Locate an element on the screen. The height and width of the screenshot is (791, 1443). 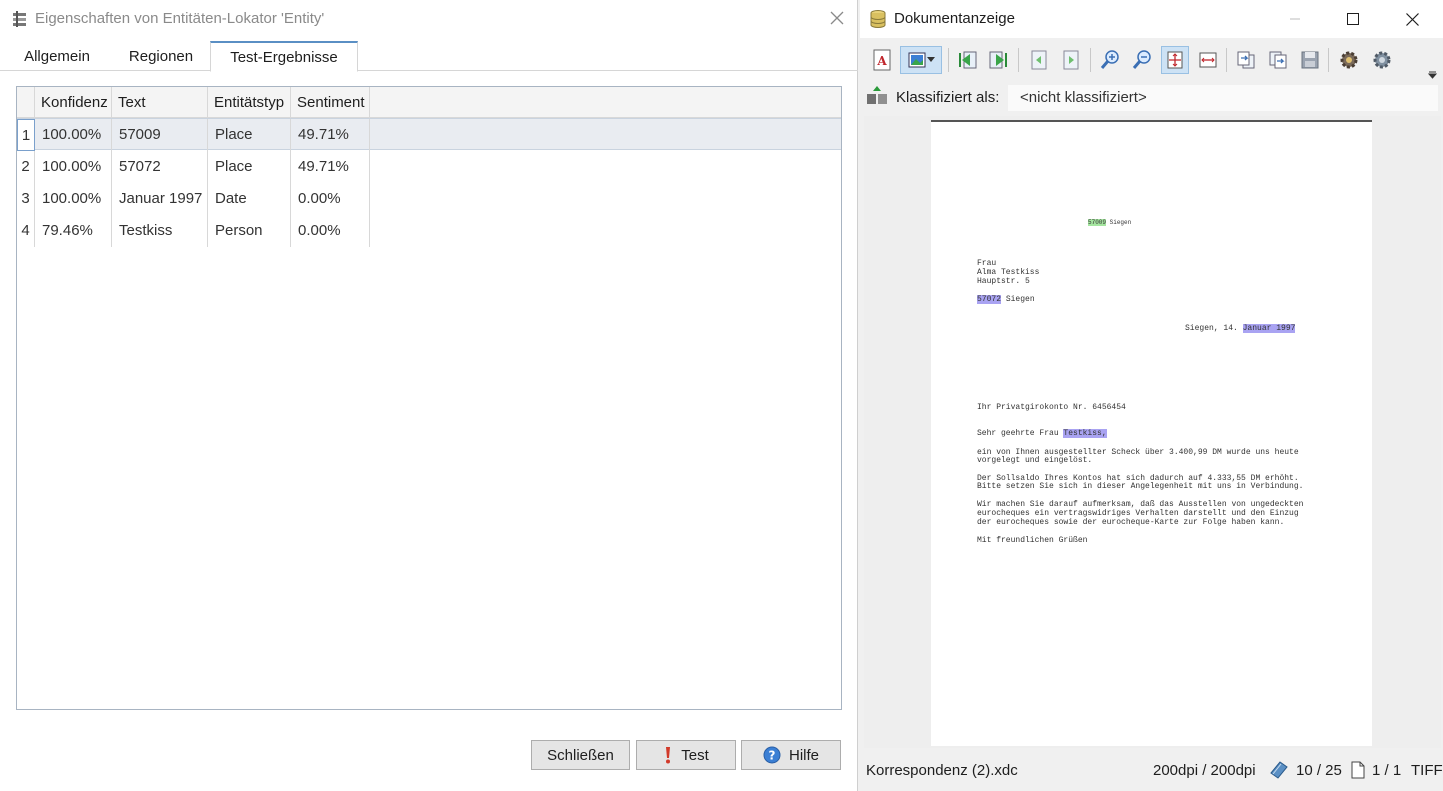
fit-page-icon is located at coordinates (1175, 60).